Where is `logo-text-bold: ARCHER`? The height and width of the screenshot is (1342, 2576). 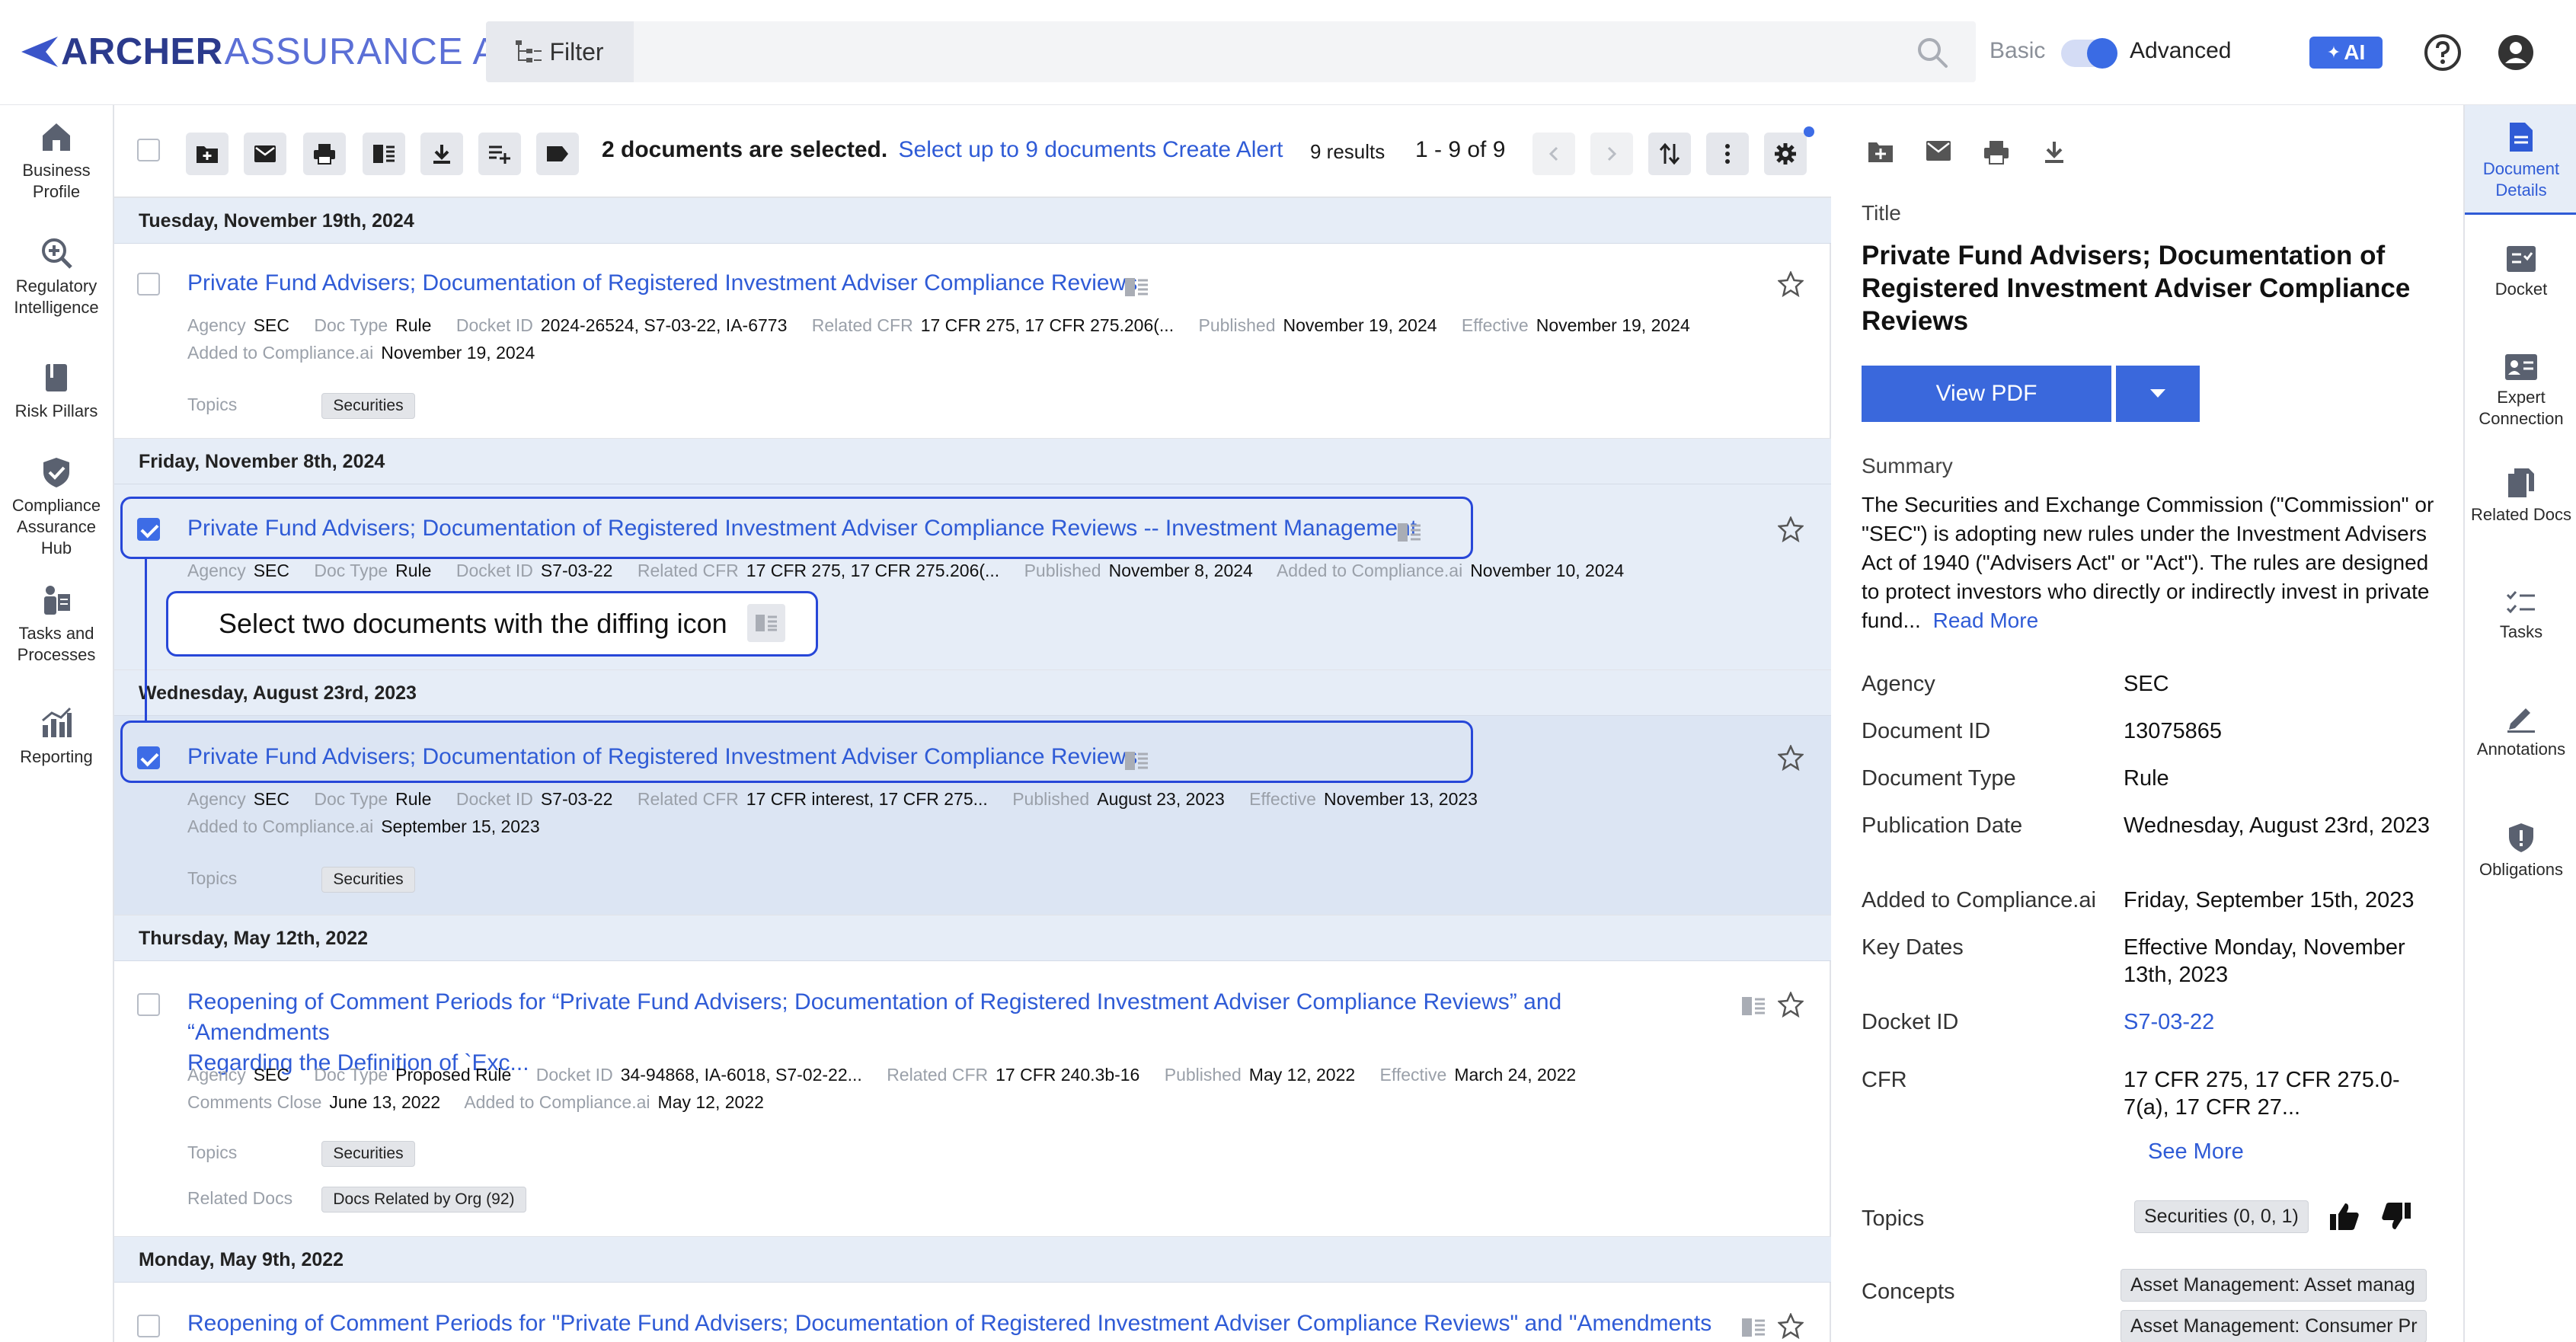 logo-text-bold: ARCHER is located at coordinates (142, 51).